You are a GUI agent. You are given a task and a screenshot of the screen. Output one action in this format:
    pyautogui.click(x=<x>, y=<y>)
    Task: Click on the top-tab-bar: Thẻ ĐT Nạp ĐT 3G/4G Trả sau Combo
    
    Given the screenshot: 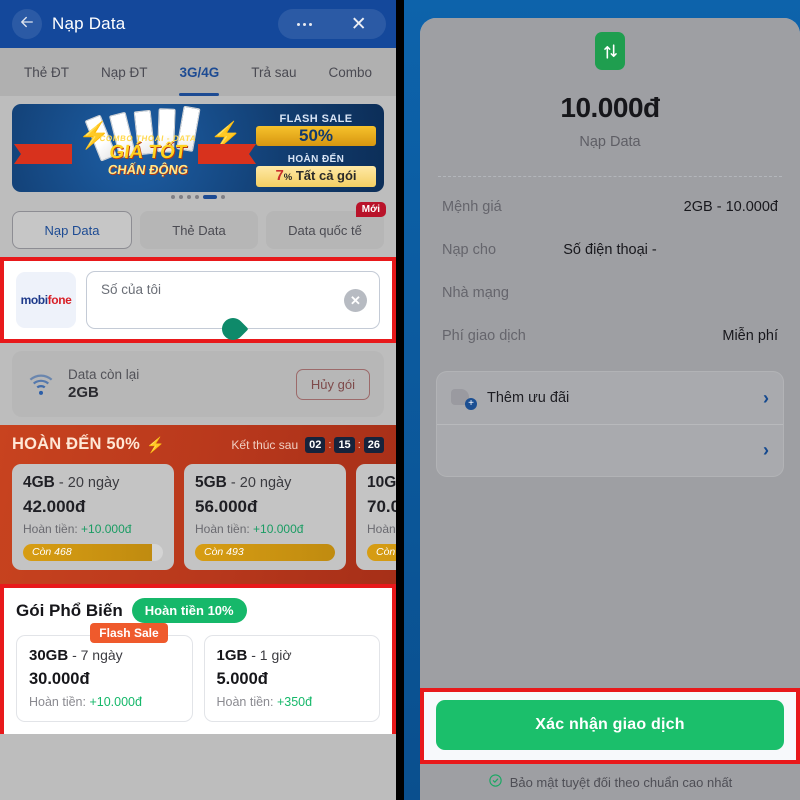 What is the action you would take?
    pyautogui.click(x=198, y=72)
    